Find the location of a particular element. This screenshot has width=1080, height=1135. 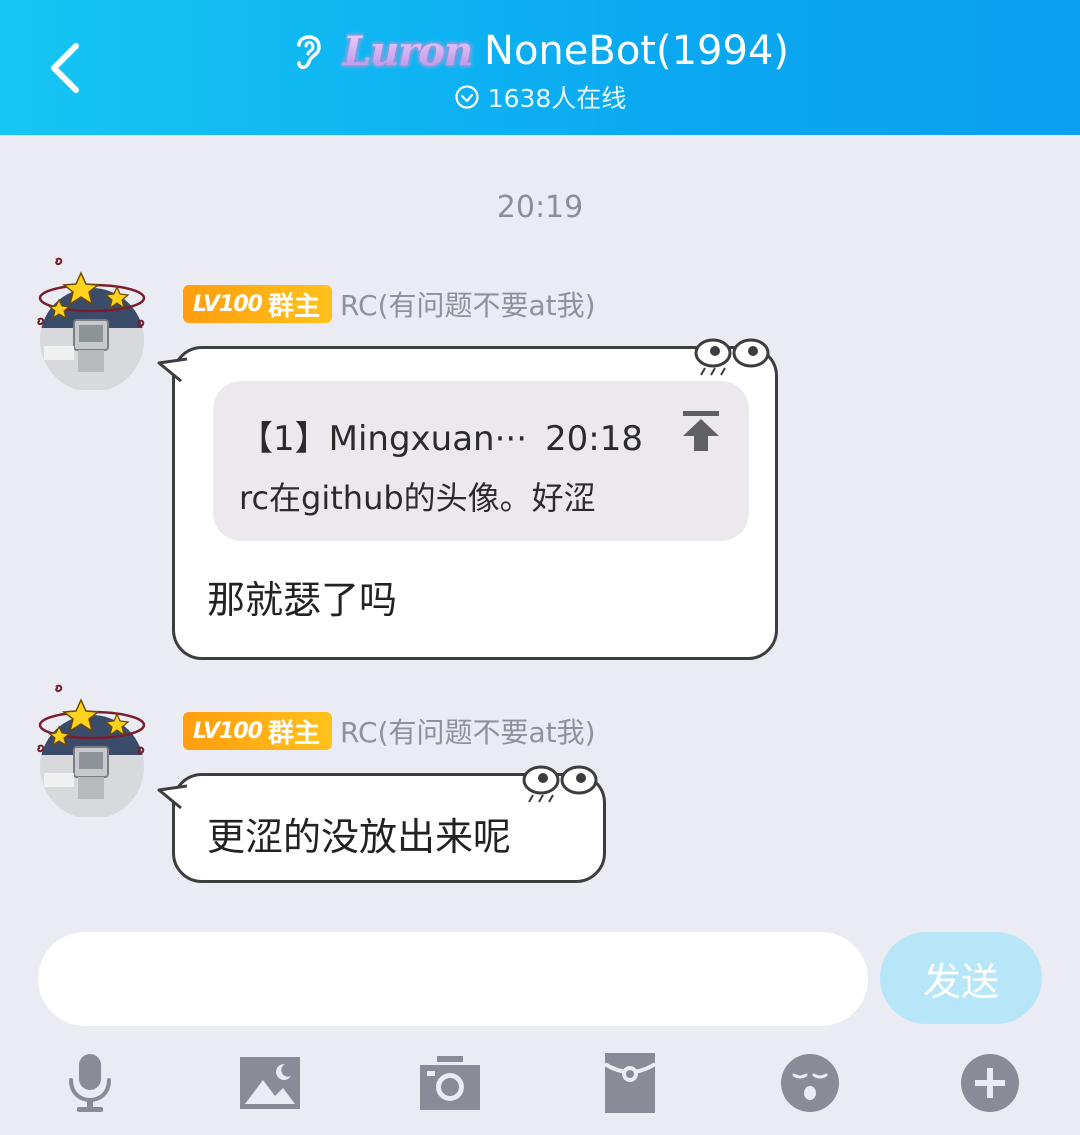

voice-button is located at coordinates (90, 1083).